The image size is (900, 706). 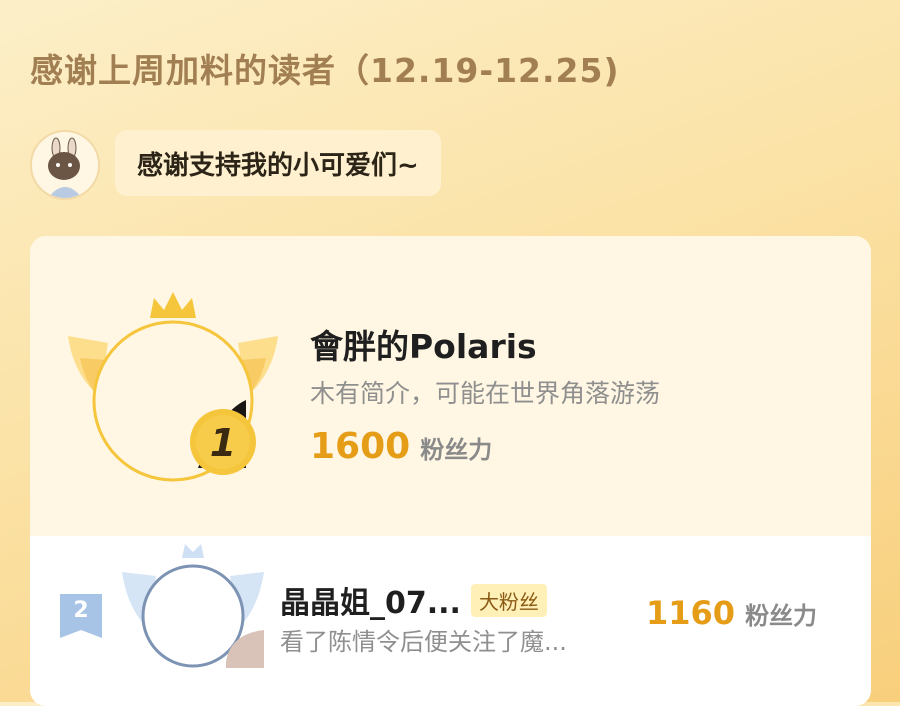 I want to click on rank-2-tag: 大粉丝, so click(x=508, y=600).